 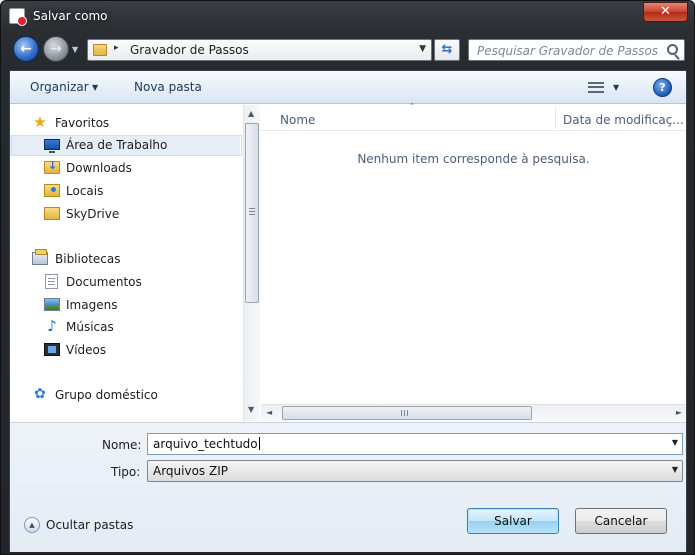 I want to click on file-type-dropdown-icon: ▼, so click(x=675, y=469).